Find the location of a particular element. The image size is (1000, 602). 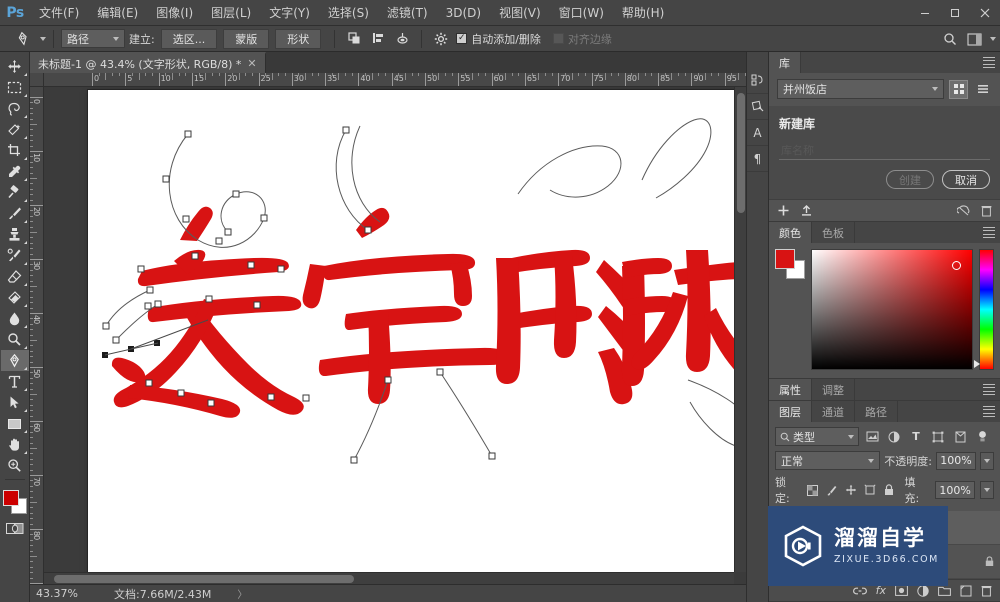

crop-tool is located at coordinates (15, 150).